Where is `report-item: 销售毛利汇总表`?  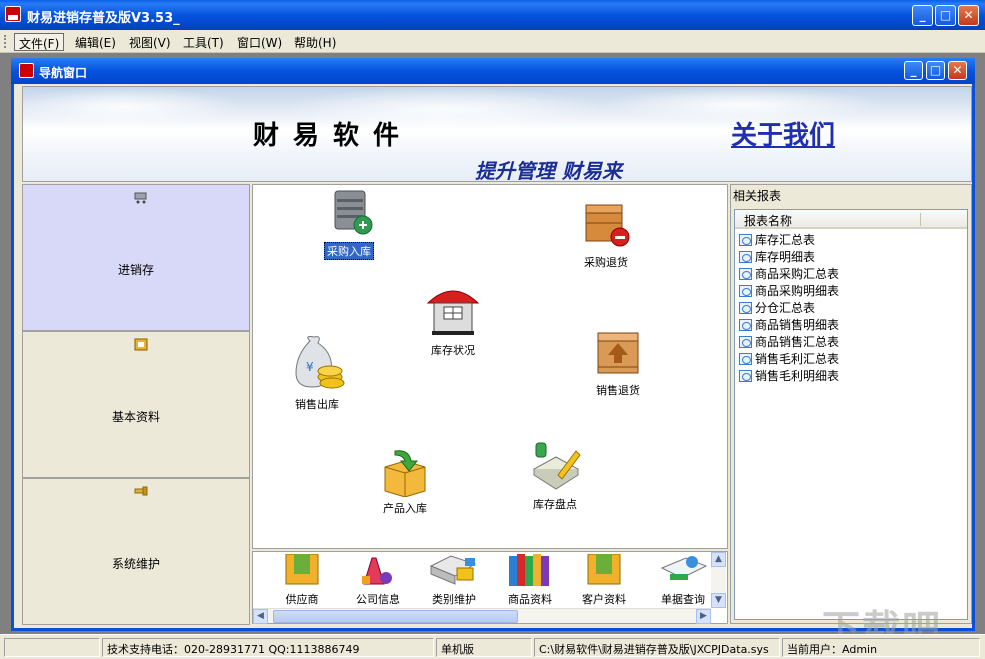
report-item: 销售毛利汇总表 is located at coordinates (789, 358).